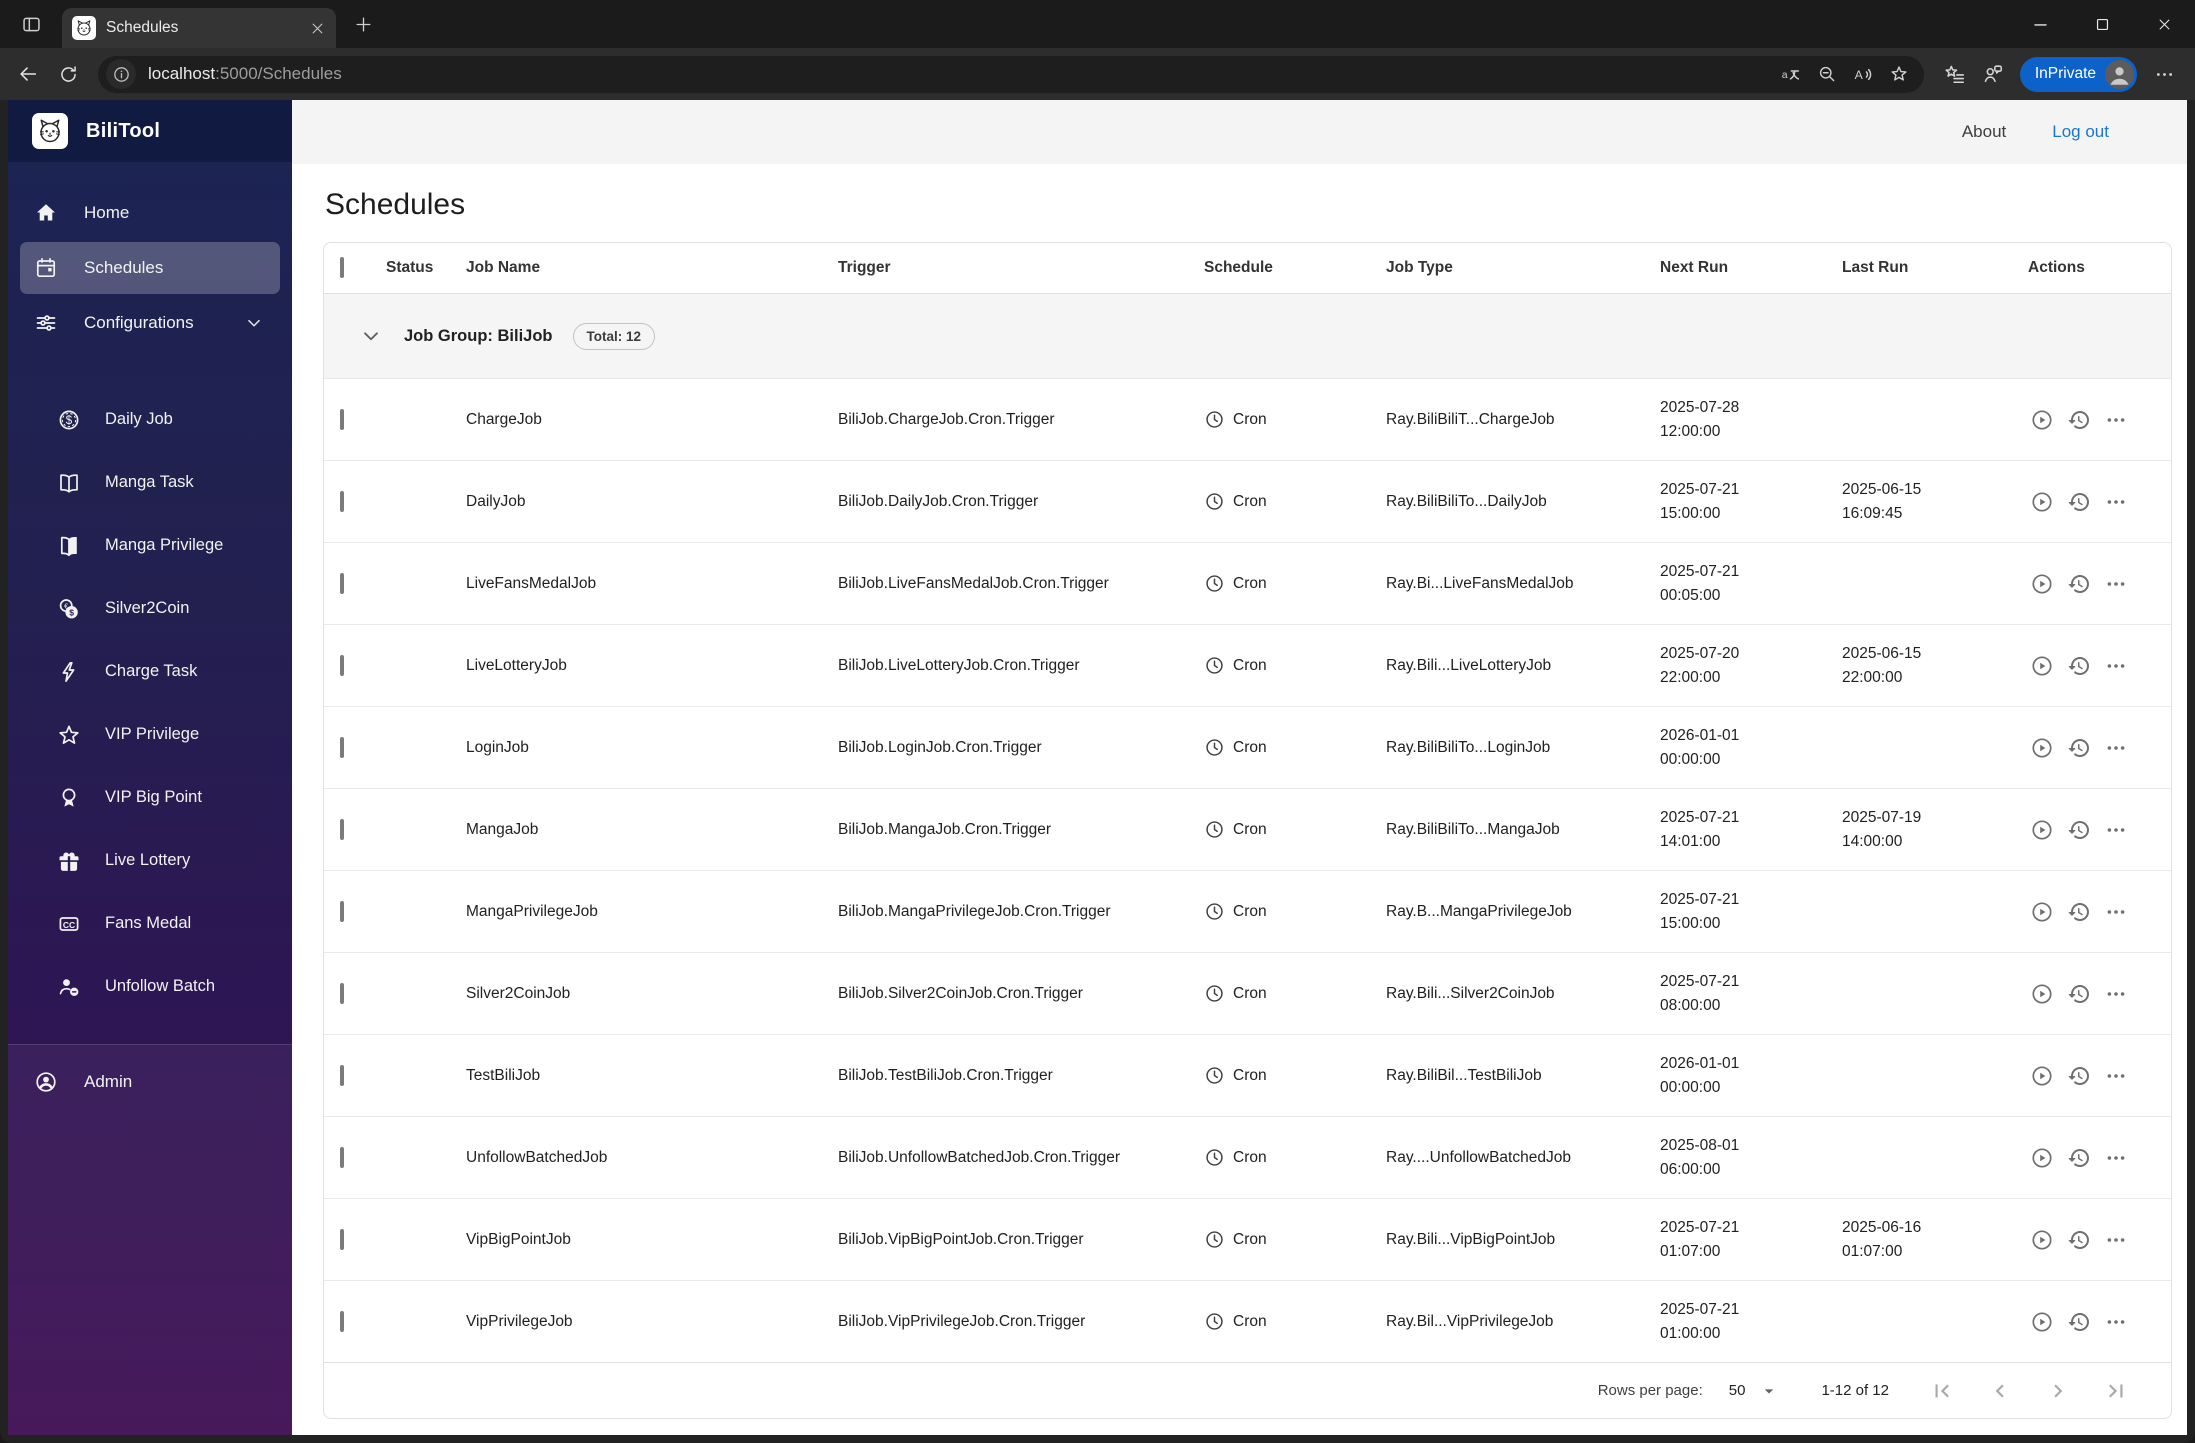 This screenshot has height=1443, width=2195. What do you see at coordinates (150, 323) in the screenshot?
I see `sidebar-item-configurations: Configurations` at bounding box center [150, 323].